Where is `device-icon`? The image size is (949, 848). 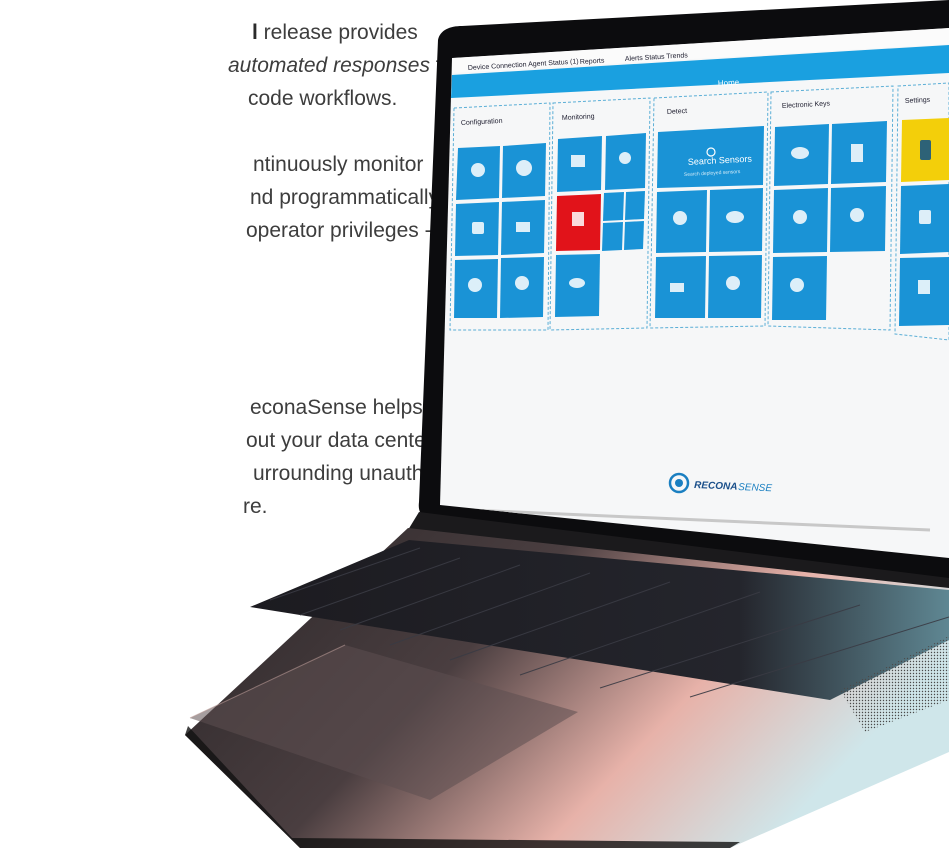
device-icon is located at coordinates (677, 287).